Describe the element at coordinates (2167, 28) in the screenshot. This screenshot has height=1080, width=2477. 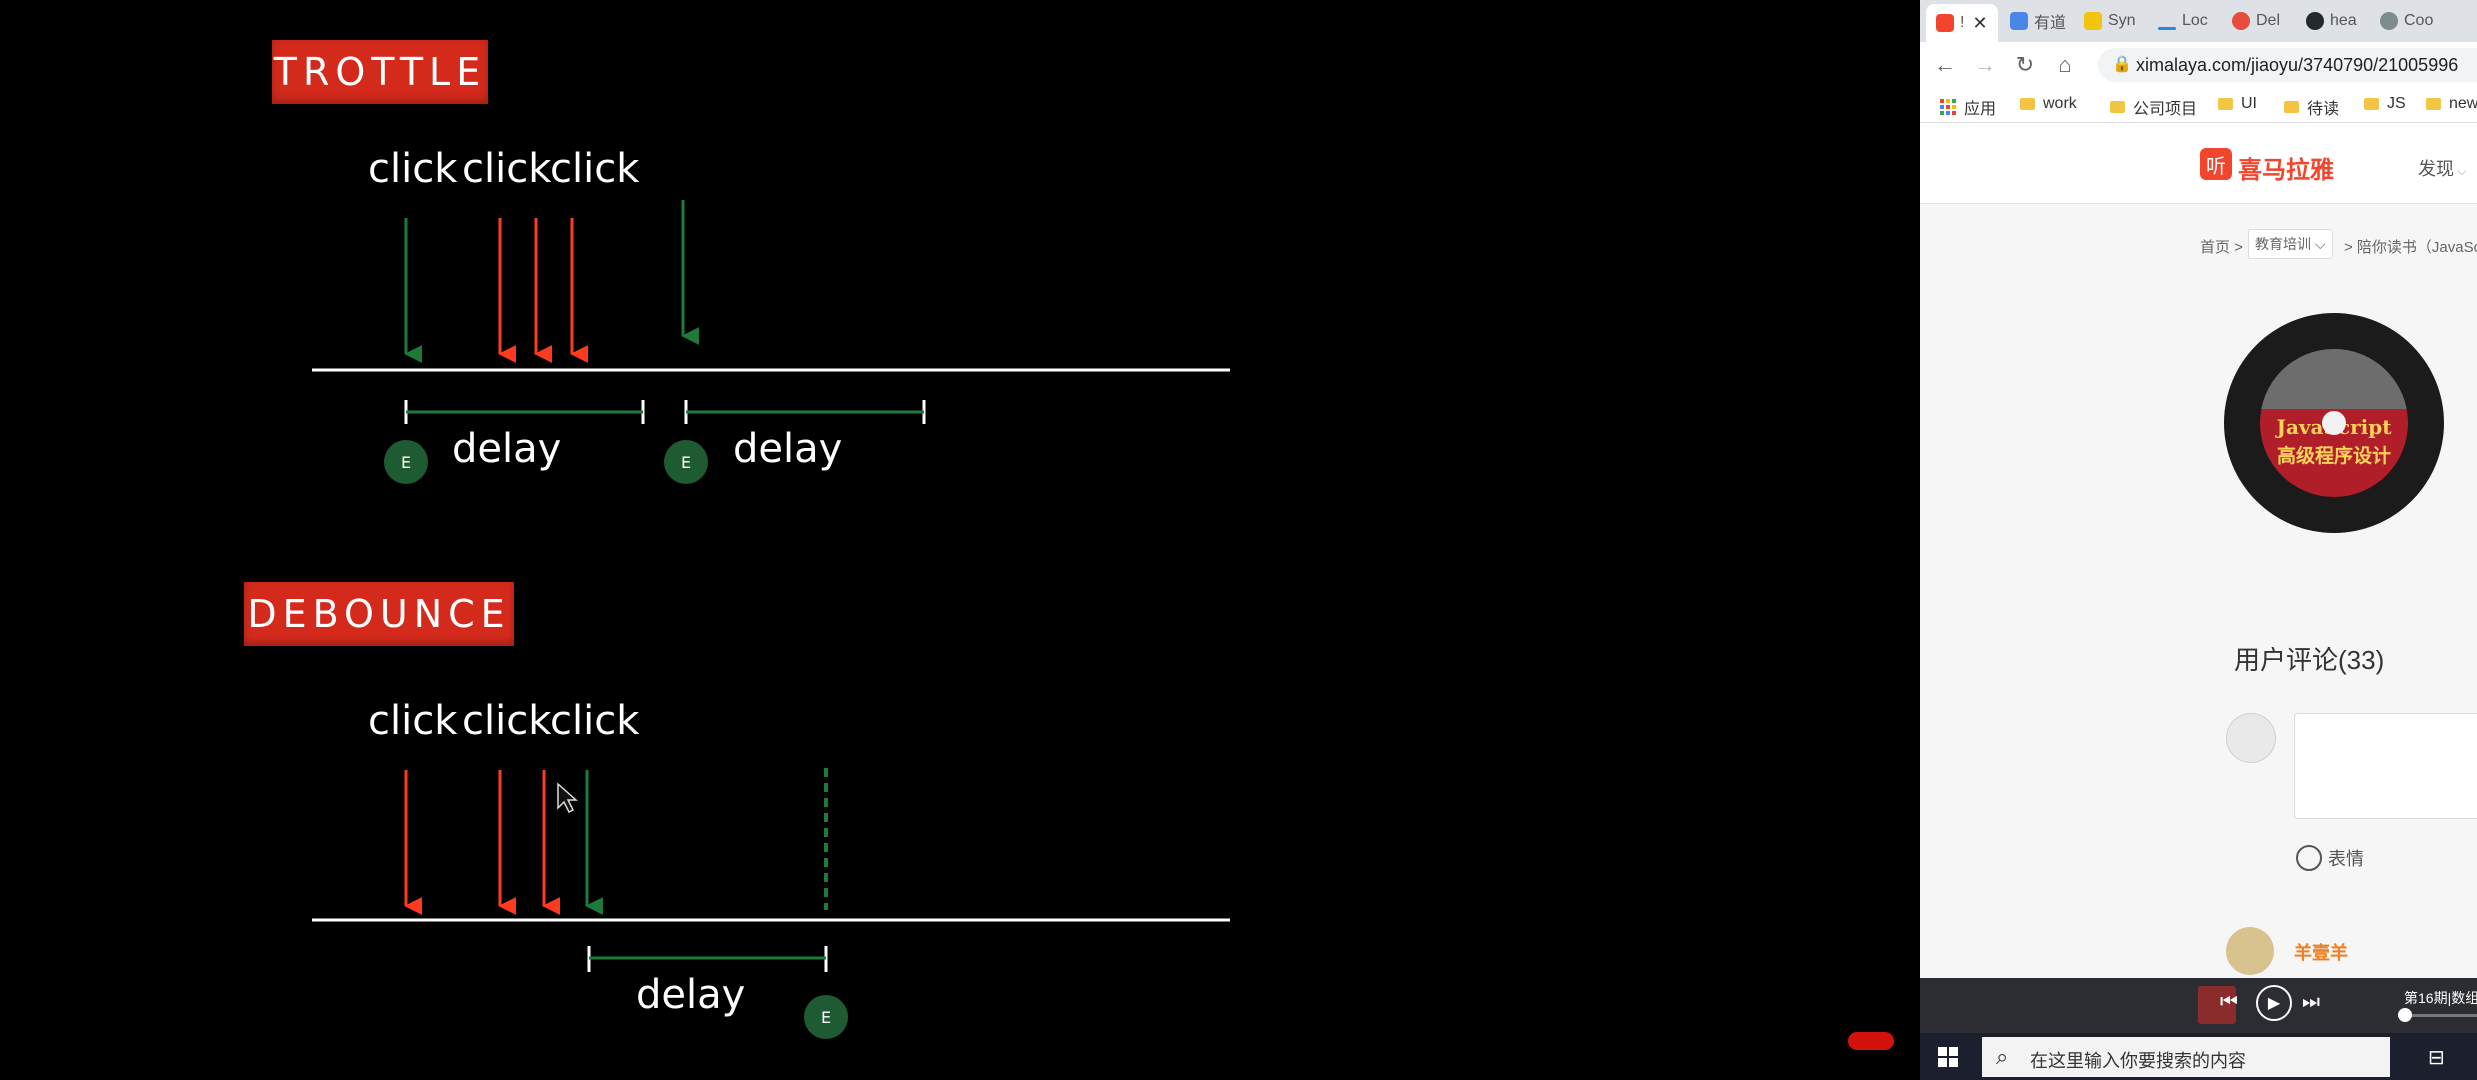
I see `underline-favicon-icon` at that location.